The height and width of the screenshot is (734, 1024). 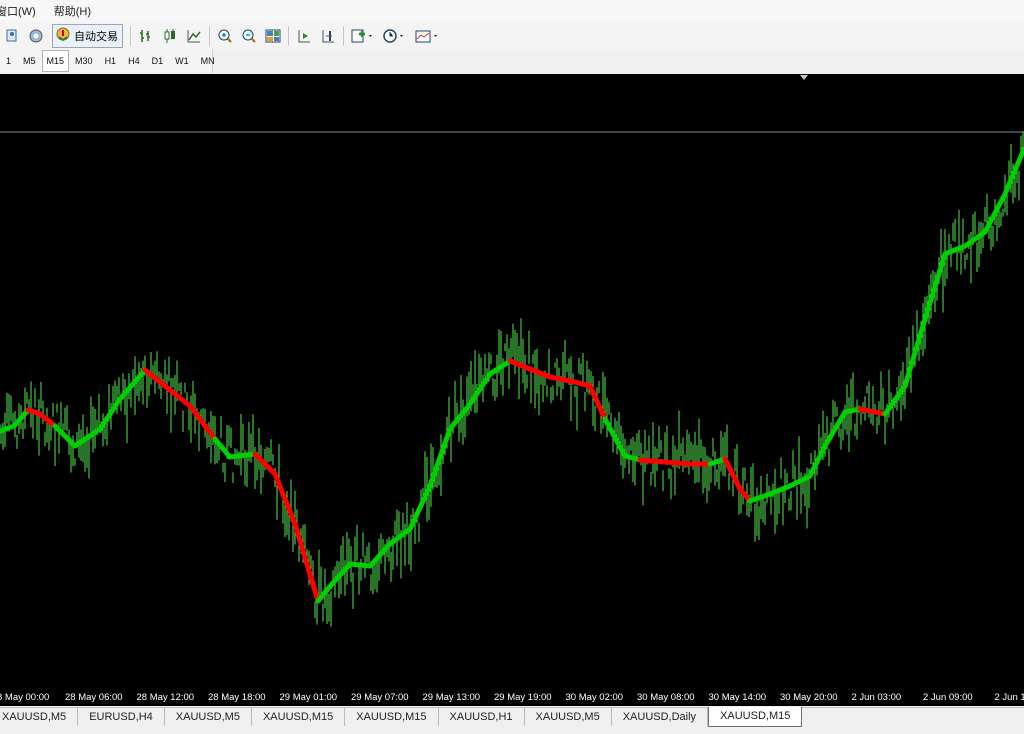 I want to click on time-axis-label: 30 May 02:00, so click(x=595, y=697).